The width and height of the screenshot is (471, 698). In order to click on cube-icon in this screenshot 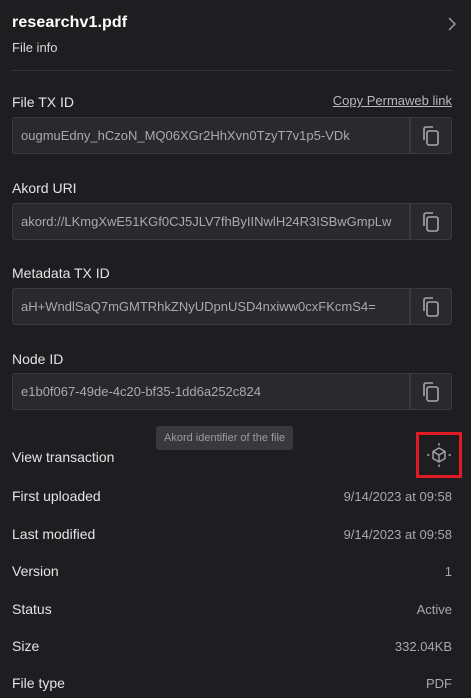, I will do `click(439, 455)`.